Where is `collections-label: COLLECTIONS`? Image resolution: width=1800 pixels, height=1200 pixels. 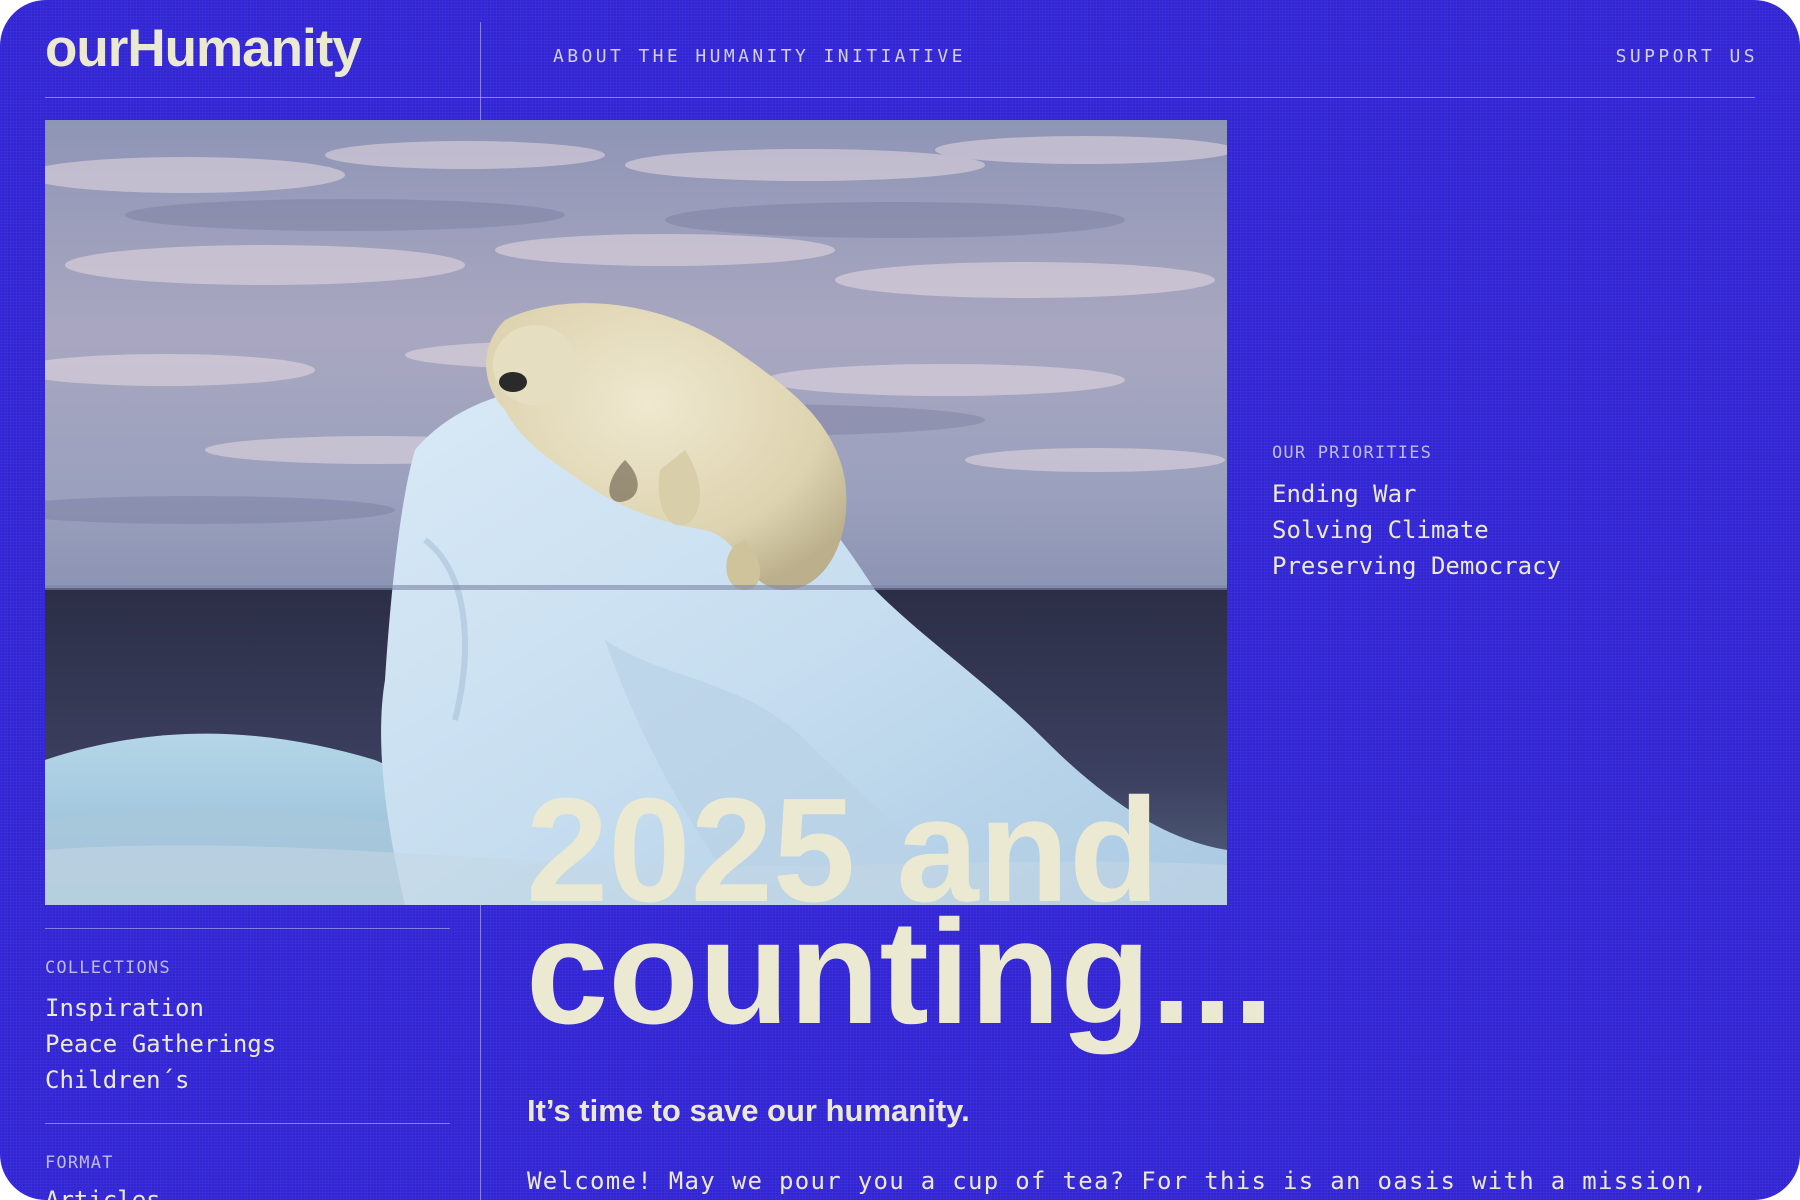
collections-label: COLLECTIONS is located at coordinates (108, 968).